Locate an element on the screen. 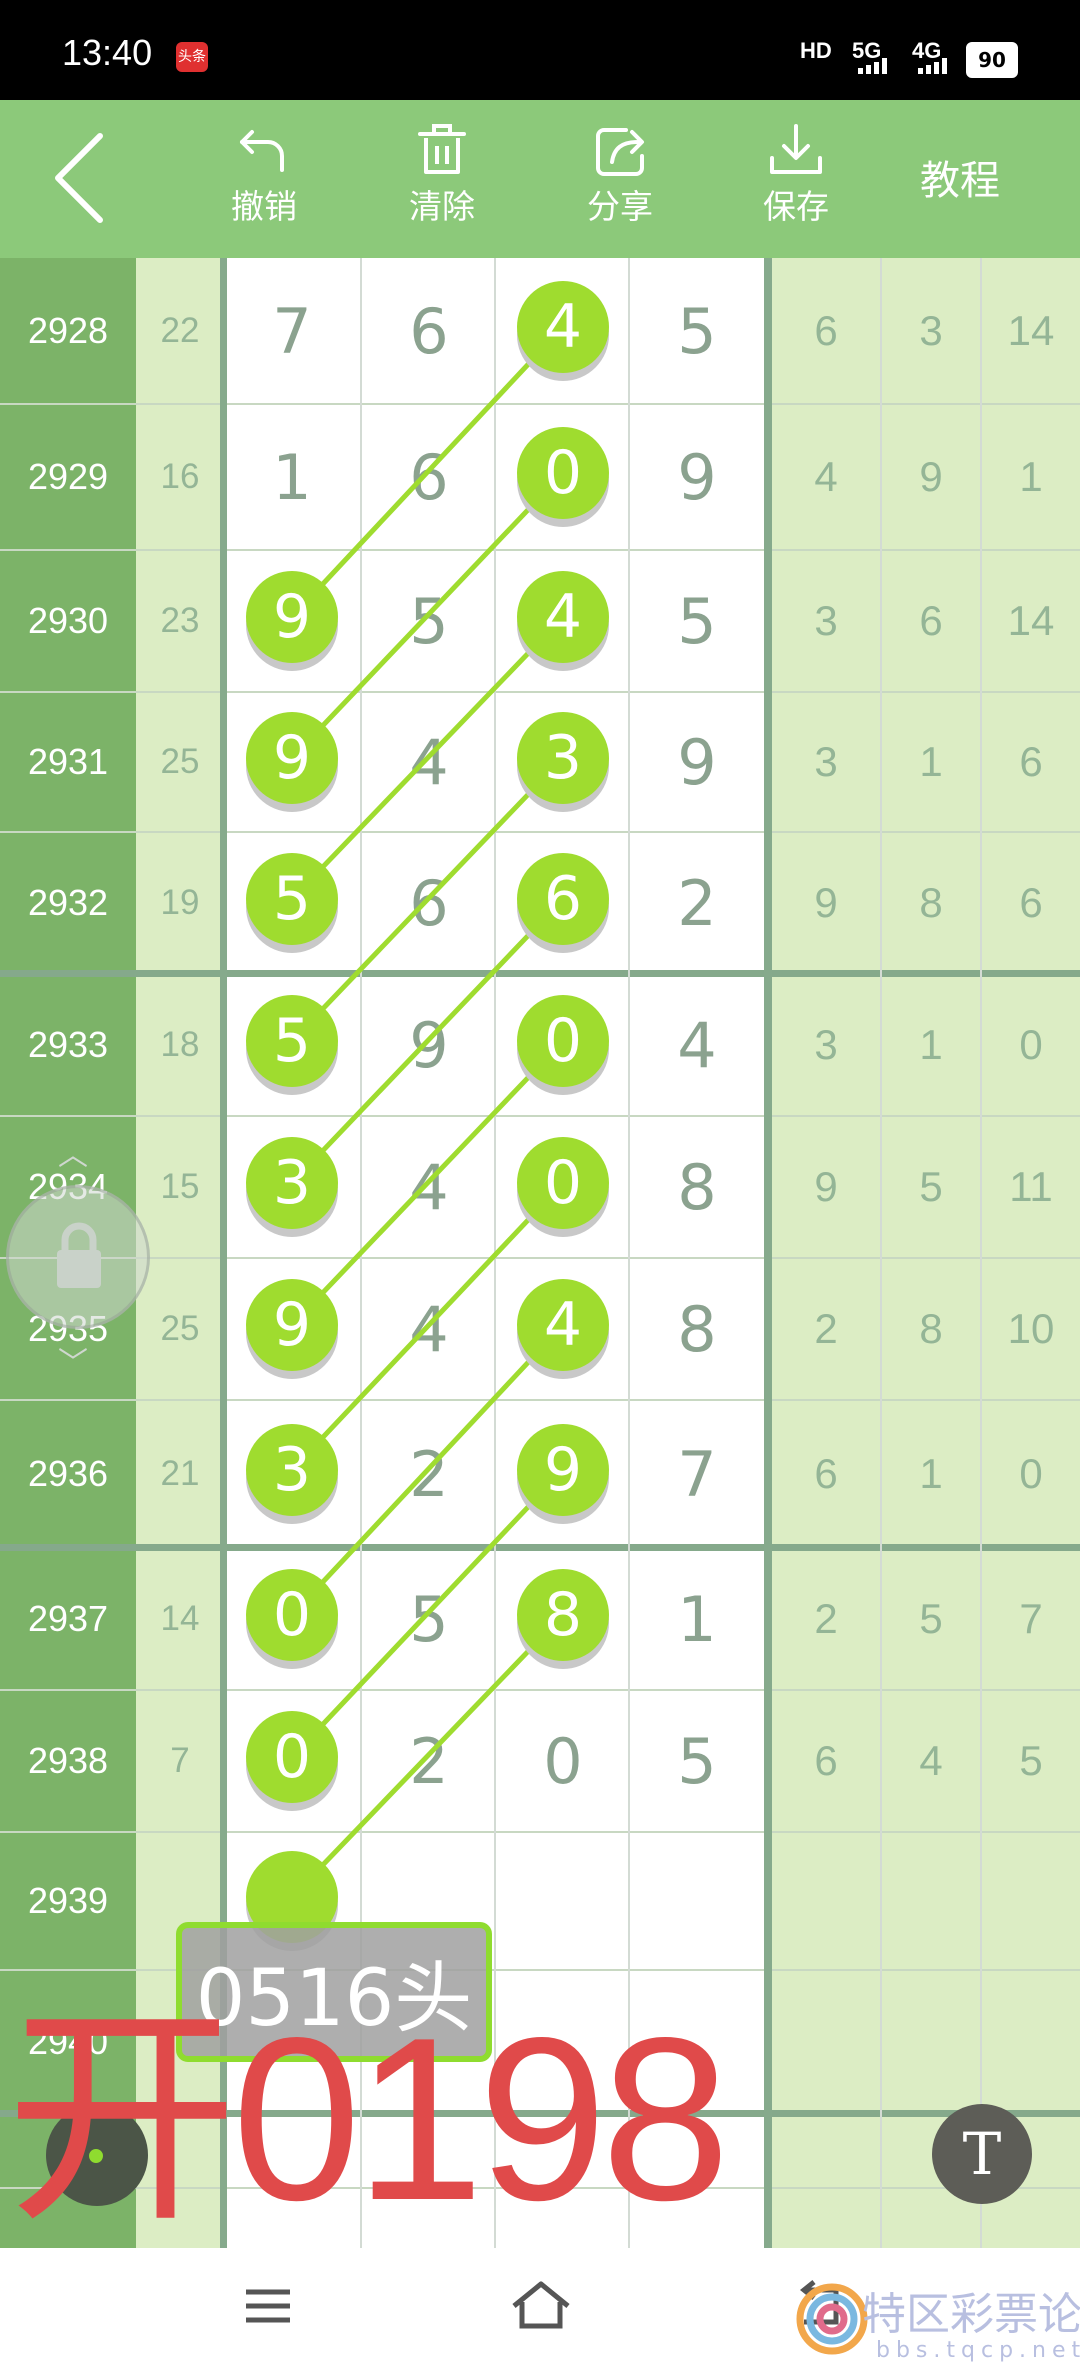 The image size is (1080, 2376). clear-button: 清除 is located at coordinates (442, 173).